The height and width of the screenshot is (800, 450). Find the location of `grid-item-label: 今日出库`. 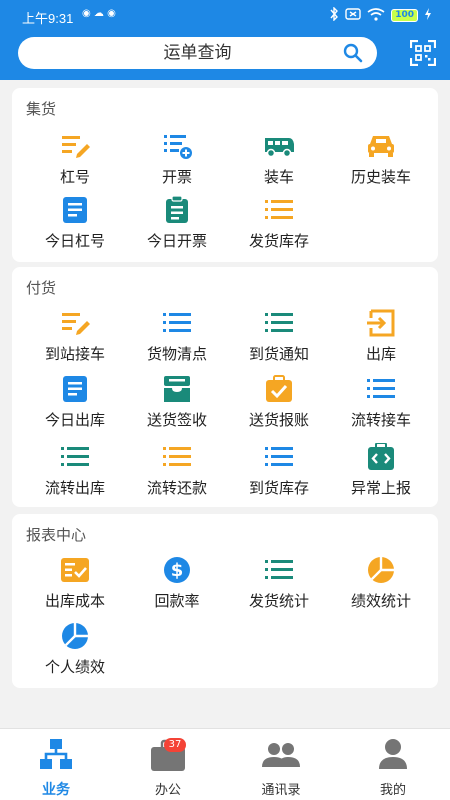

grid-item-label: 今日出库 is located at coordinates (74, 420).